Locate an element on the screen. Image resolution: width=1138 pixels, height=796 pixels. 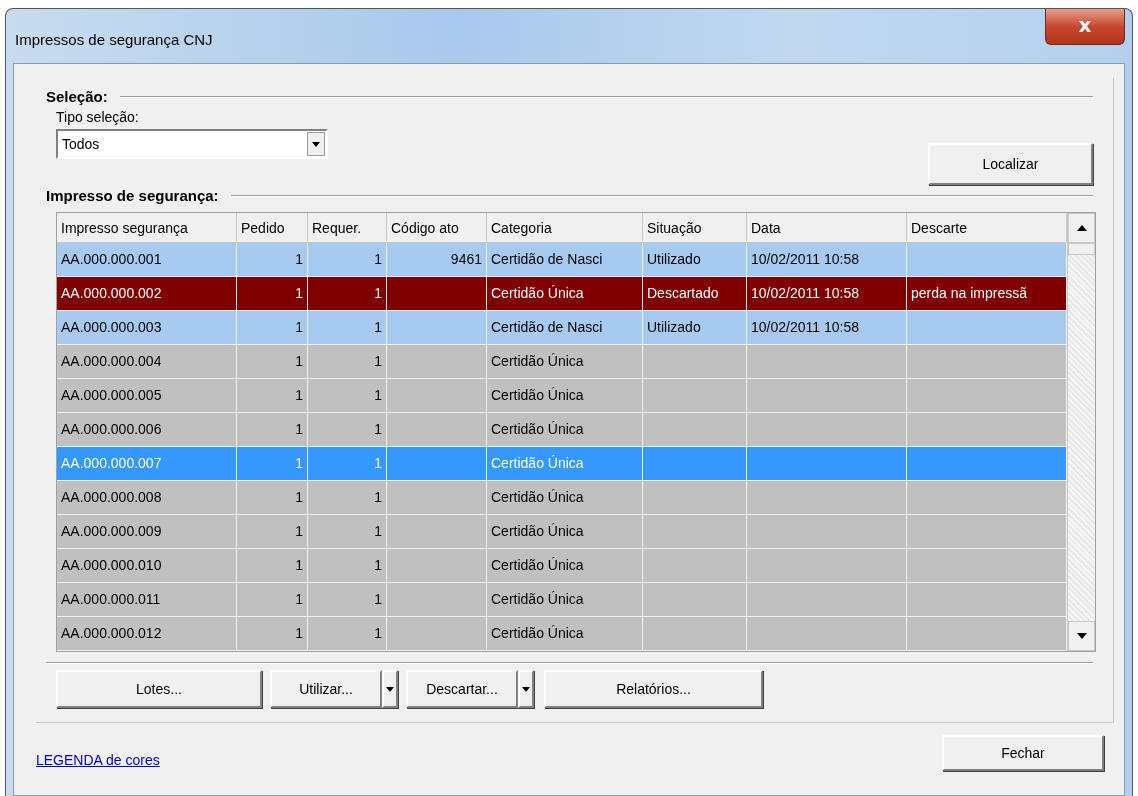
find-button: Localizar is located at coordinates (1010, 164).